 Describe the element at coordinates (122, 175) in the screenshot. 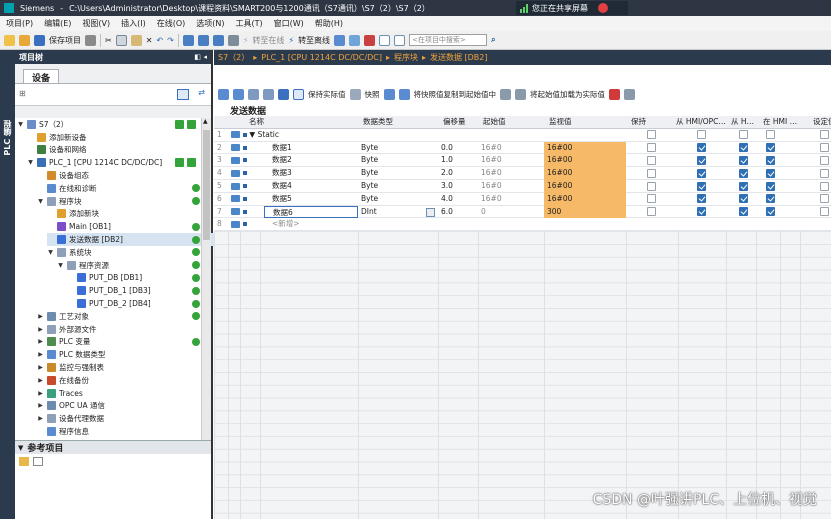

I see `tree-item: 设备组态` at that location.